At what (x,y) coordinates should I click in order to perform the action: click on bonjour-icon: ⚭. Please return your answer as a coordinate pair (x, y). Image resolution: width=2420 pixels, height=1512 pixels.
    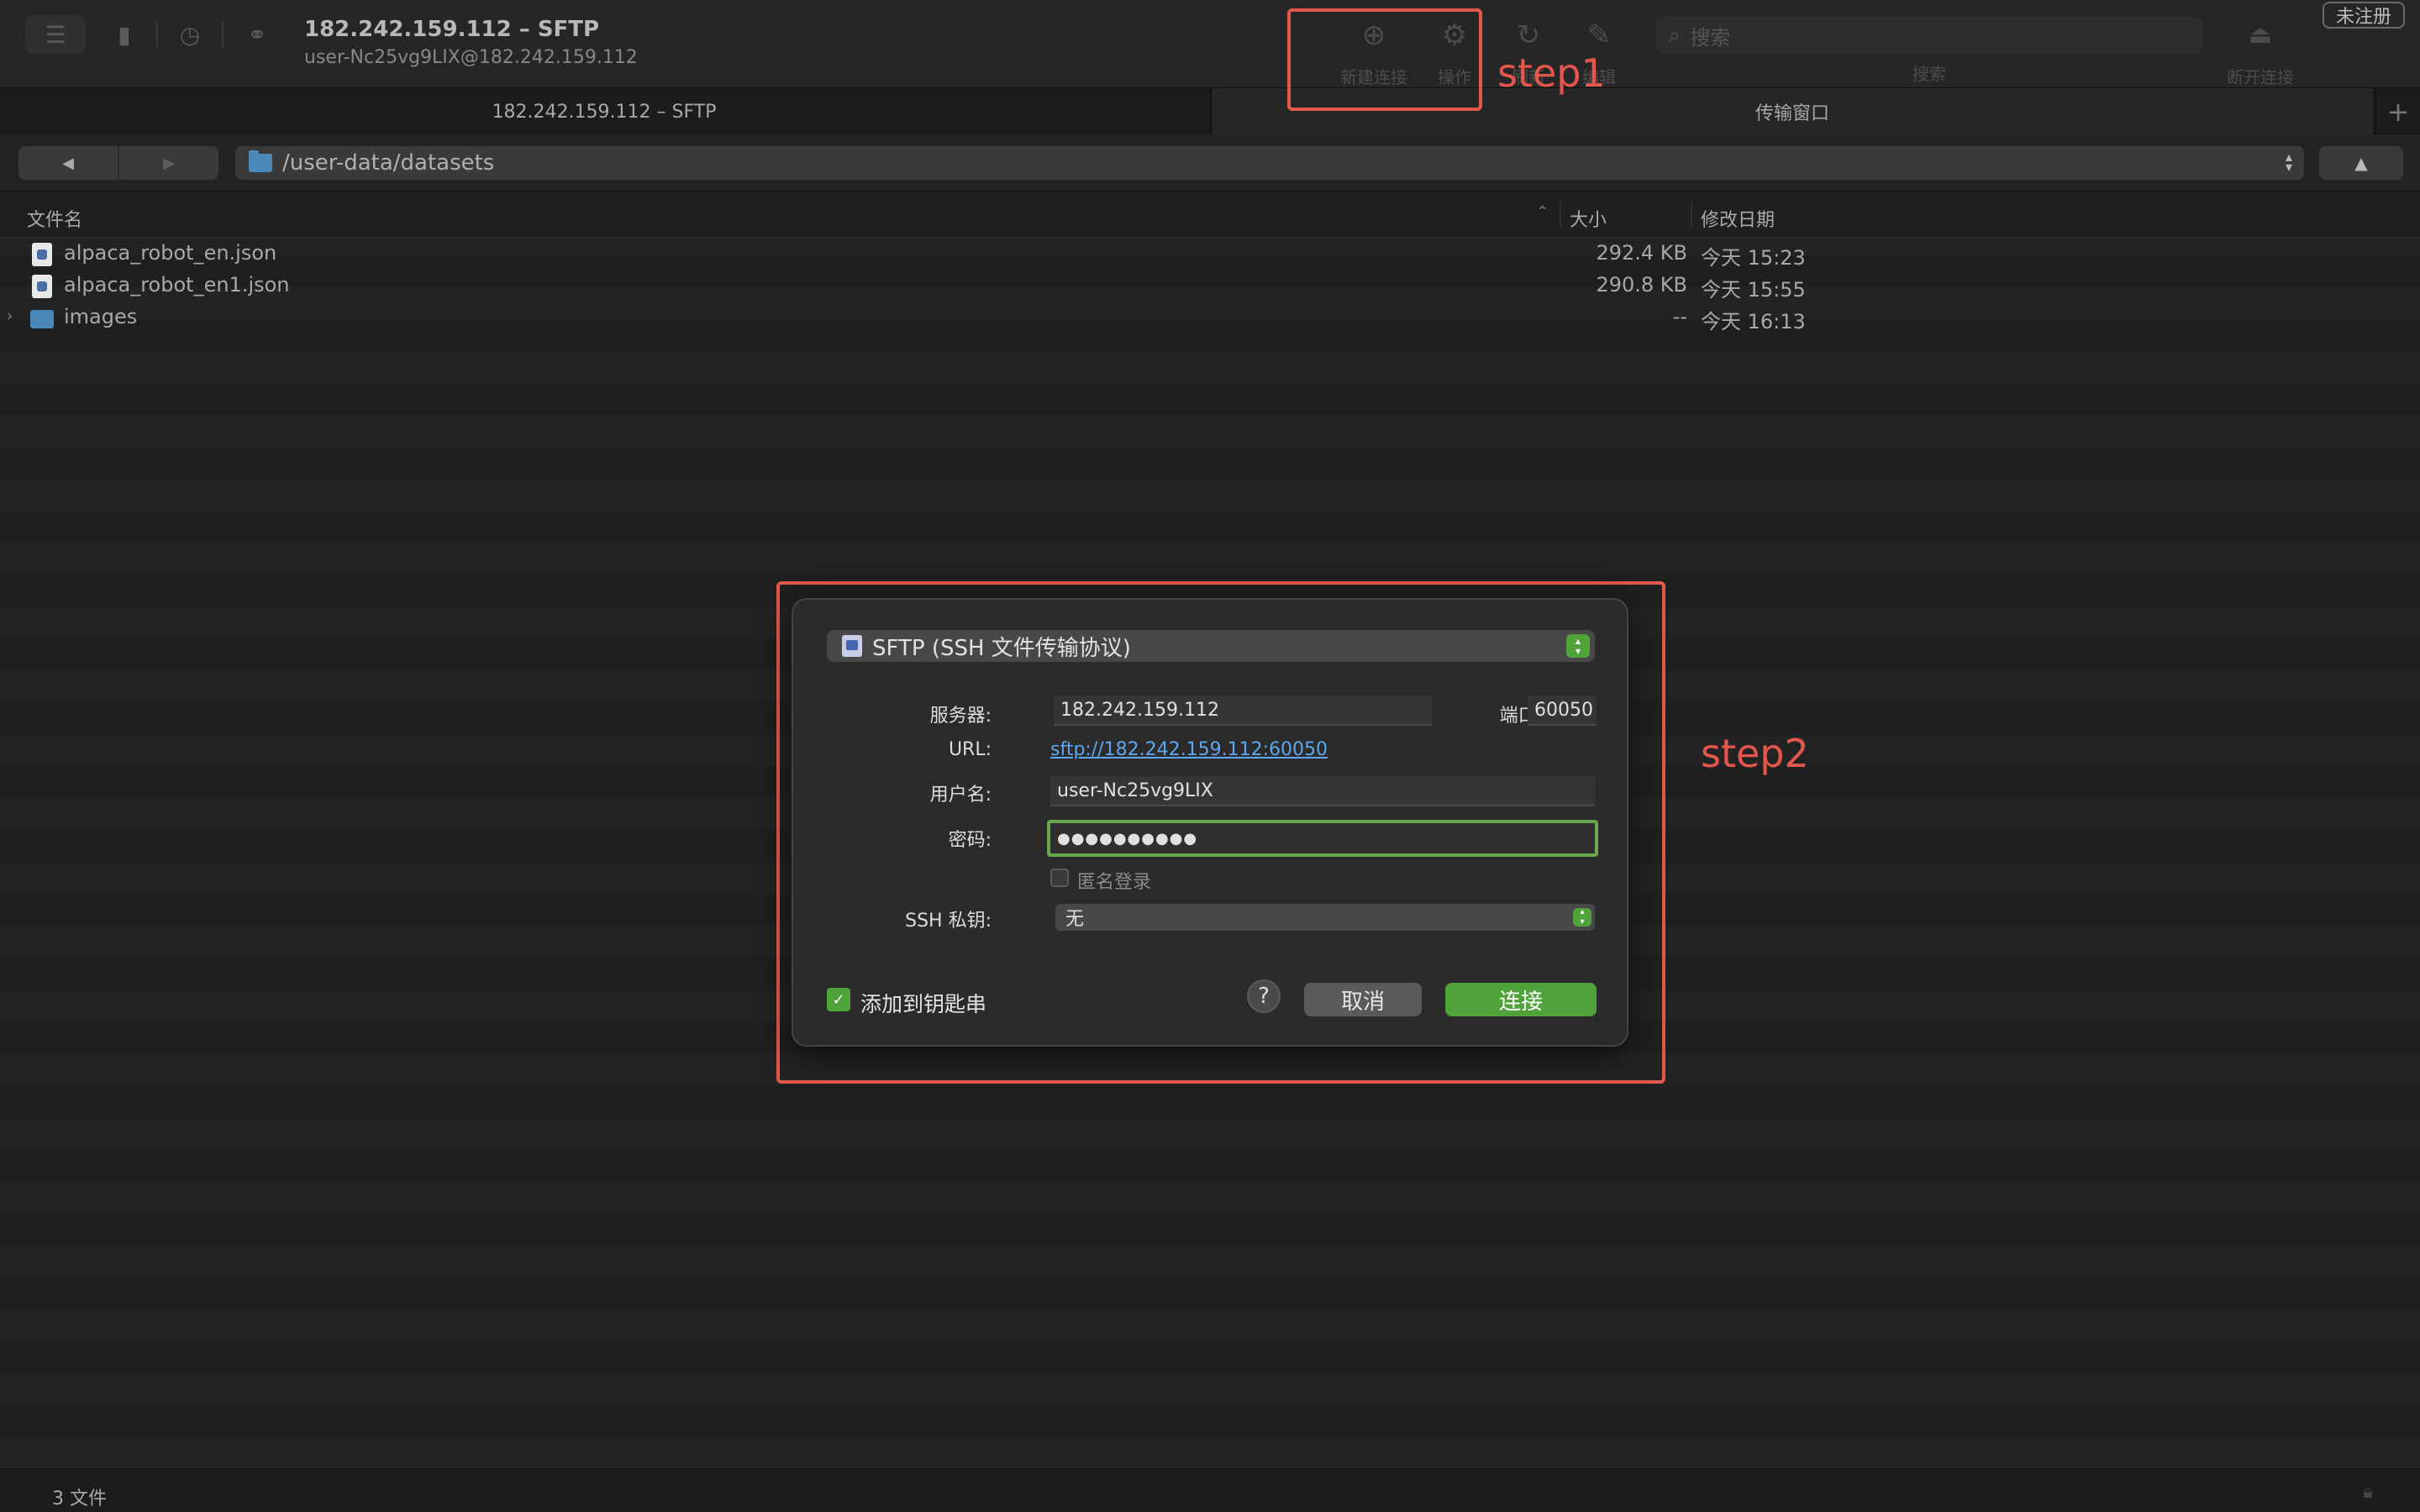
    Looking at the image, I should click on (257, 34).